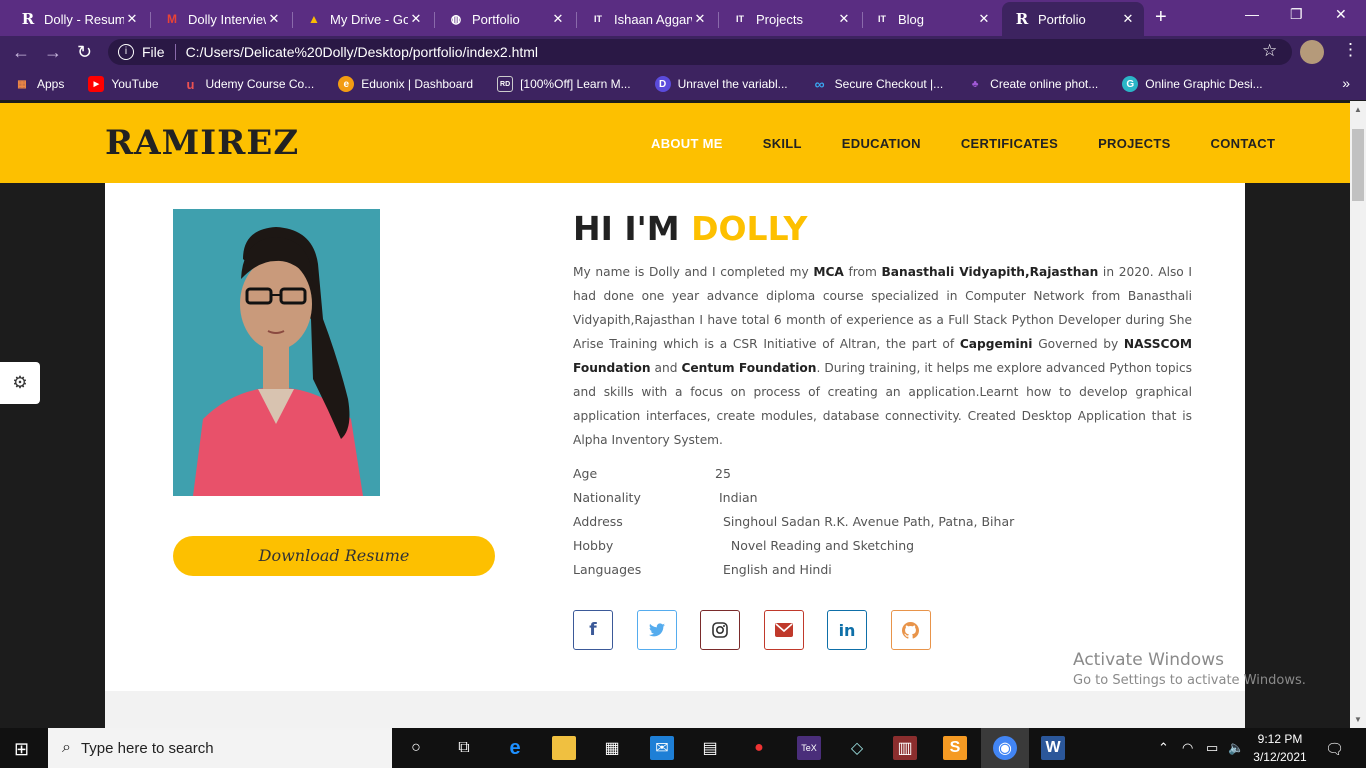 The height and width of the screenshot is (768, 1366). What do you see at coordinates (783, 630) in the screenshot?
I see `email-icon` at bounding box center [783, 630].